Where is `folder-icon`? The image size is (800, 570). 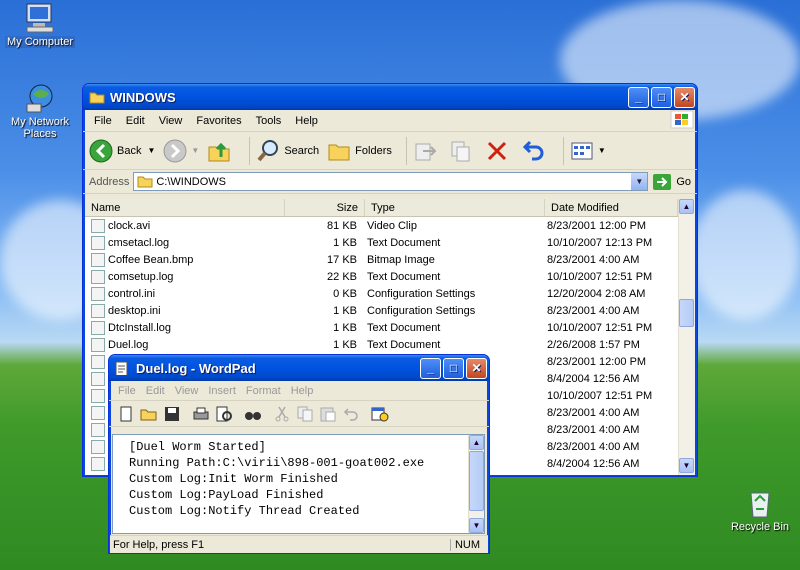
folder-icon is located at coordinates (145, 182).